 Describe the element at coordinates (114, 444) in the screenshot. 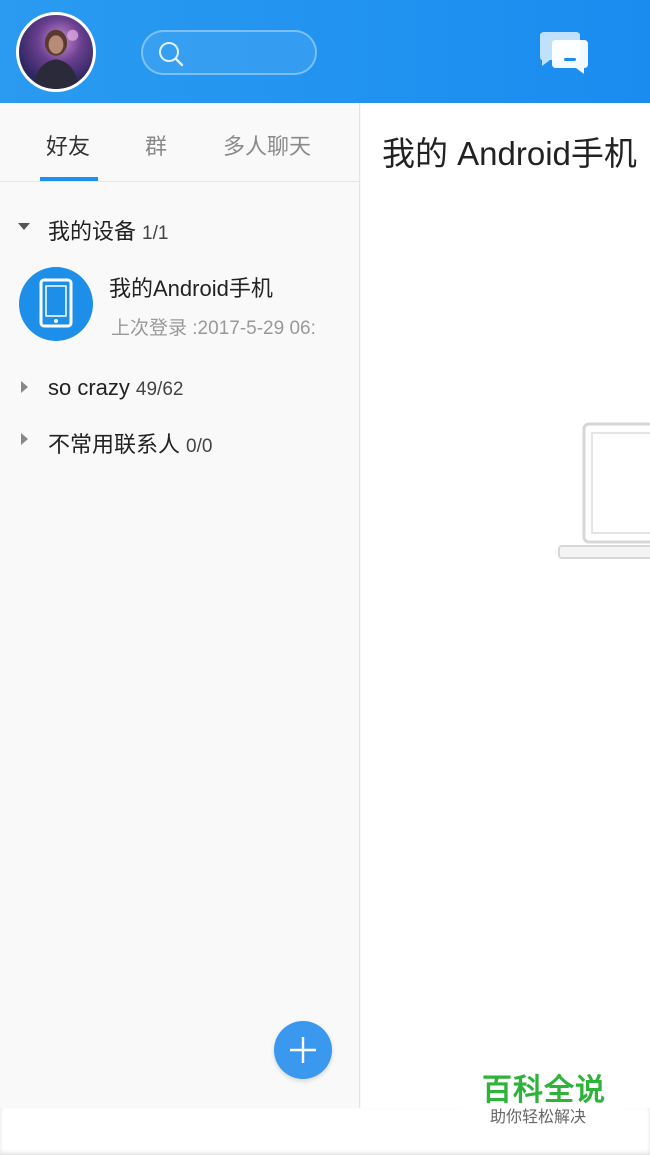

I see `group-name: 不常用联系人` at that location.